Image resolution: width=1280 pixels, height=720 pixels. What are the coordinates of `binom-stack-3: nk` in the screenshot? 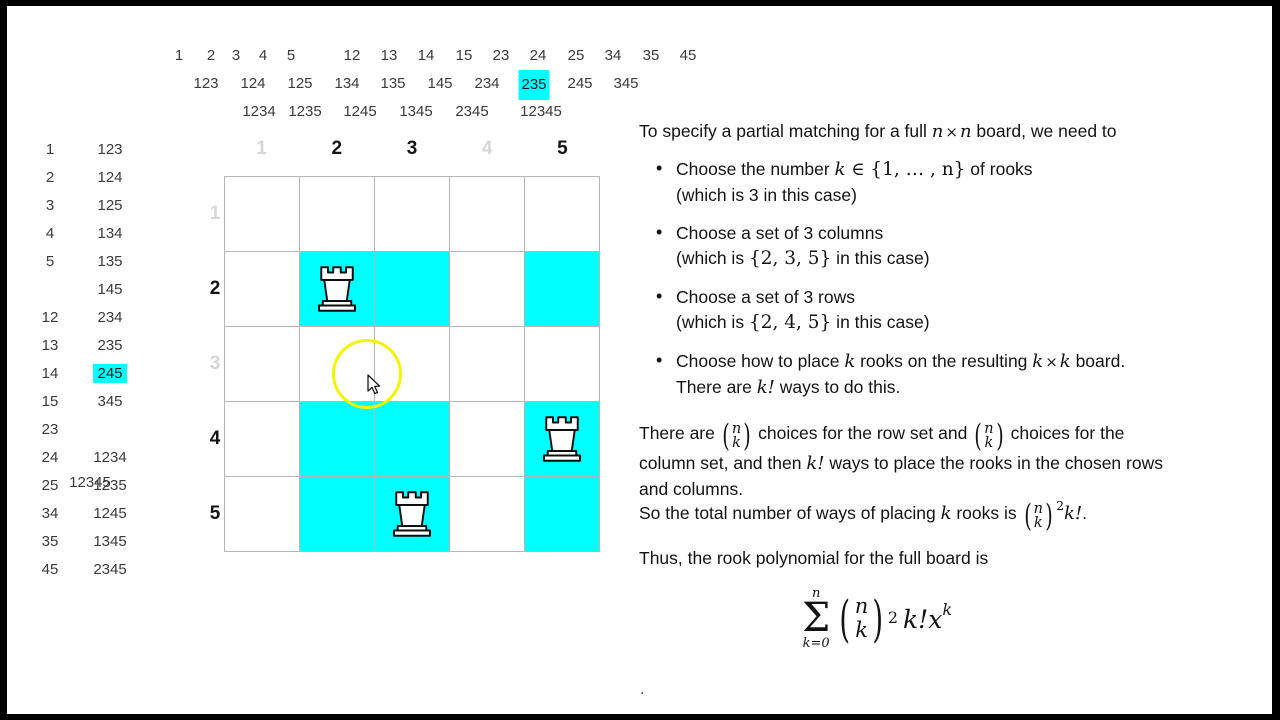 It's located at (1038, 516).